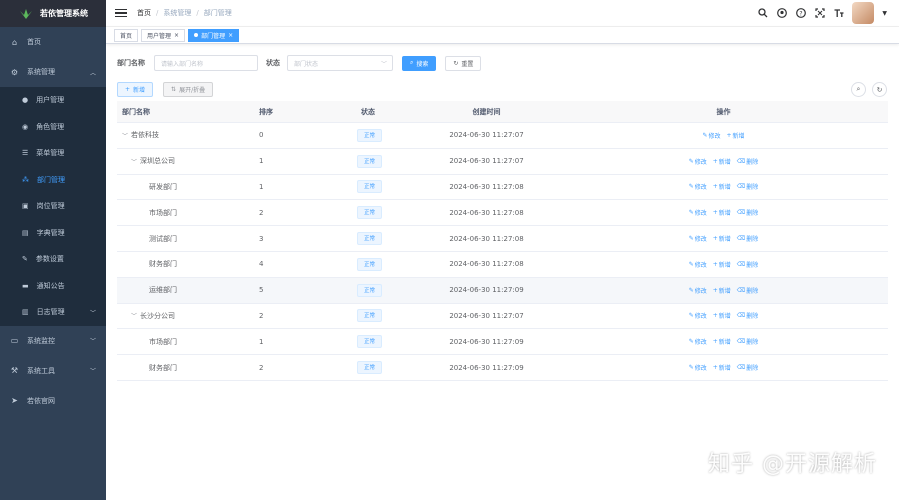 The height and width of the screenshot is (500, 899). What do you see at coordinates (502, 162) in the screenshot?
I see `table-row: ﹀ 深圳总公司 1 正常 2024-06-30 11:27:07 ✎ 修改 + 新增 ⌫ 删除` at bounding box center [502, 162].